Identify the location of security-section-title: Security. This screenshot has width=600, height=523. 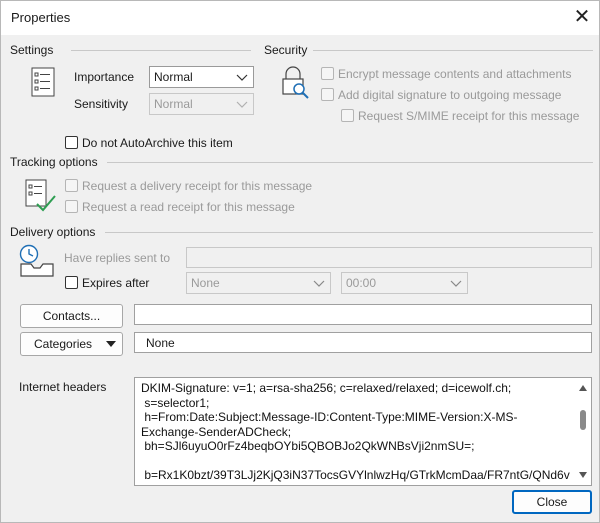
(288, 50).